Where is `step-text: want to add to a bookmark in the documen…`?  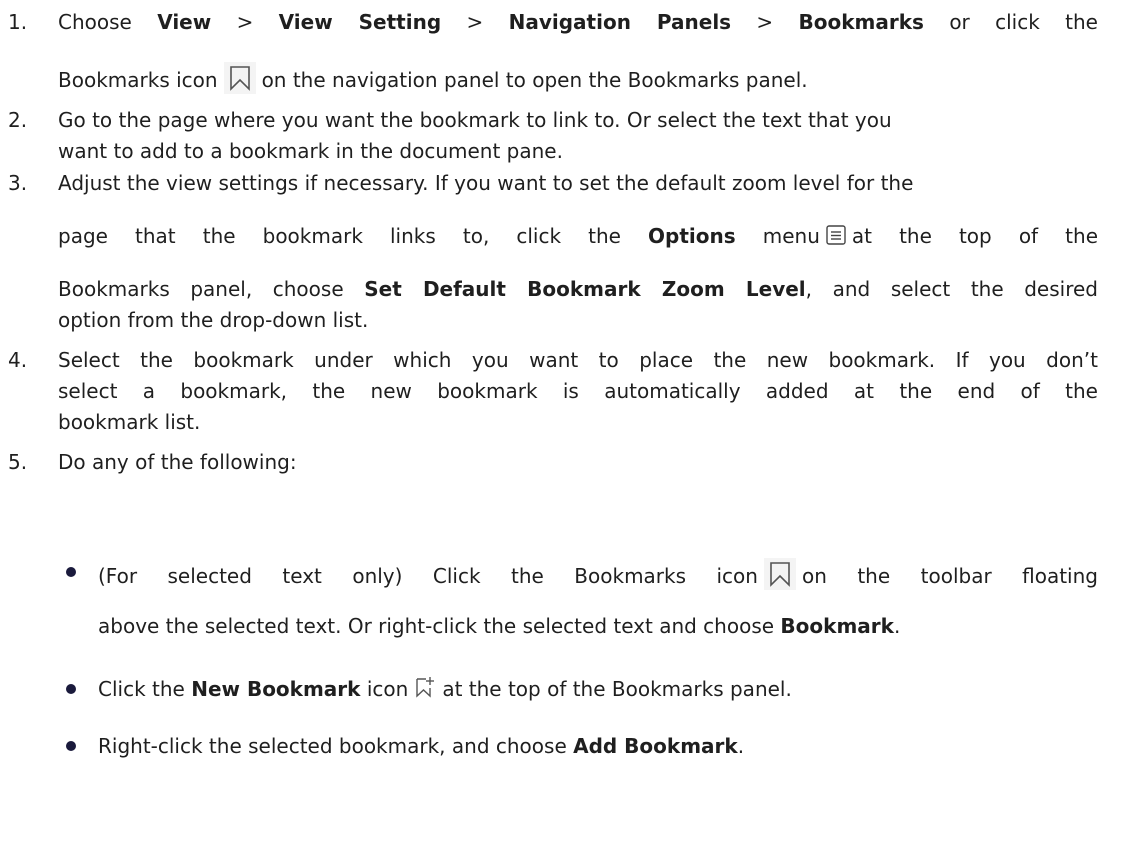
step-text: want to add to a bookmark in the documen… is located at coordinates (310, 151).